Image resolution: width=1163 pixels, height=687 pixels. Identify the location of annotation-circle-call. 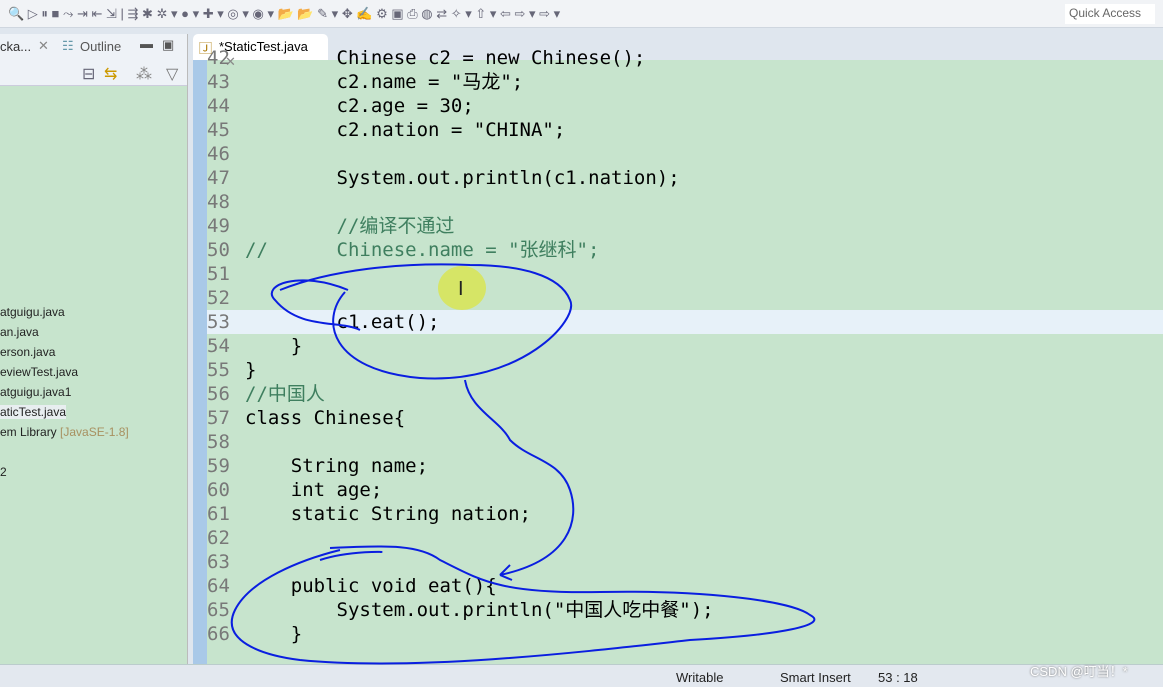
(421, 321).